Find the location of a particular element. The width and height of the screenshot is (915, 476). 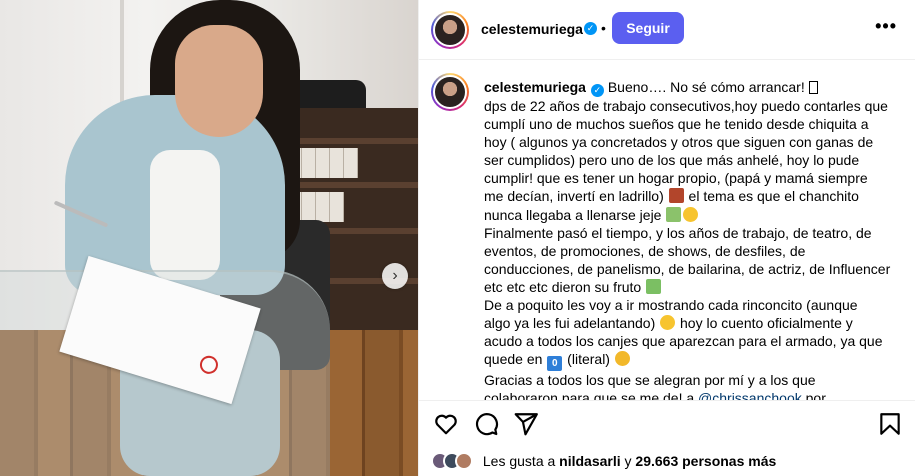

caption-text: por is located at coordinates (813, 395).